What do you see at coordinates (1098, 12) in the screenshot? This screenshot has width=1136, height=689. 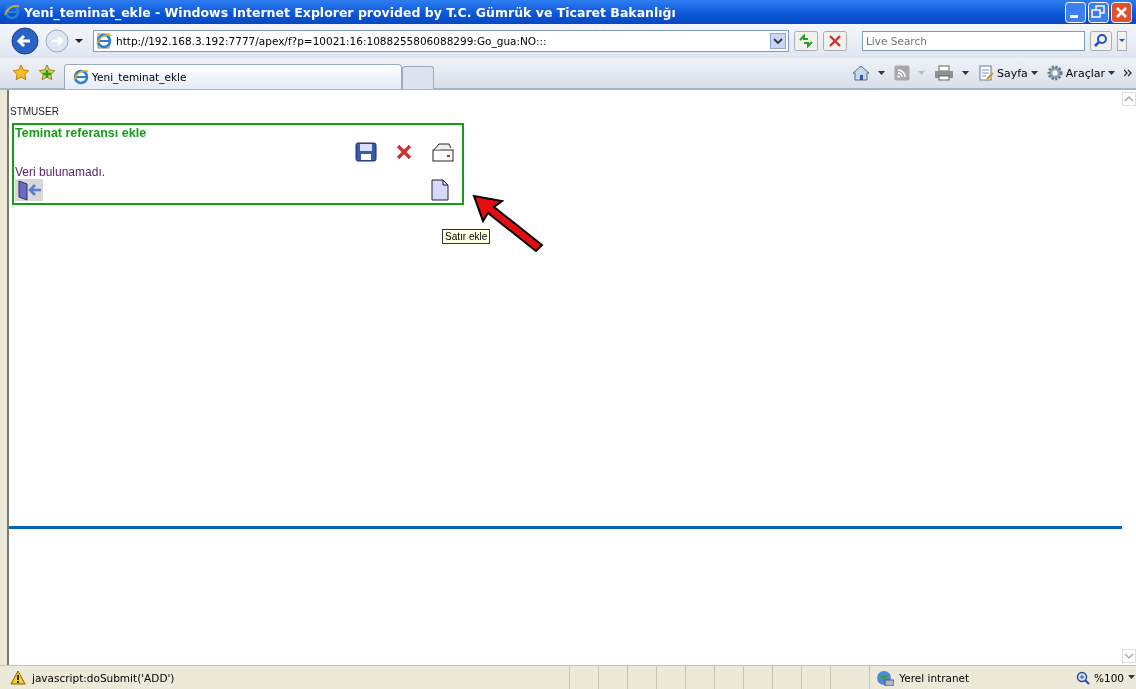 I see `restore-icon` at bounding box center [1098, 12].